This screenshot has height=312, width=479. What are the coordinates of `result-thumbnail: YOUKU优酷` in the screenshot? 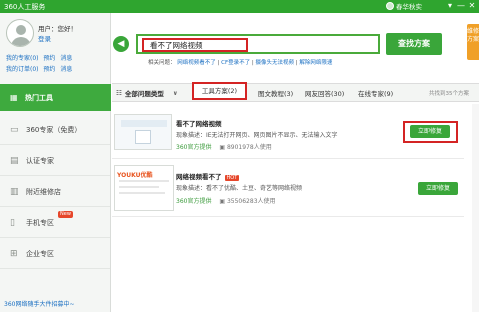 It's located at (144, 188).